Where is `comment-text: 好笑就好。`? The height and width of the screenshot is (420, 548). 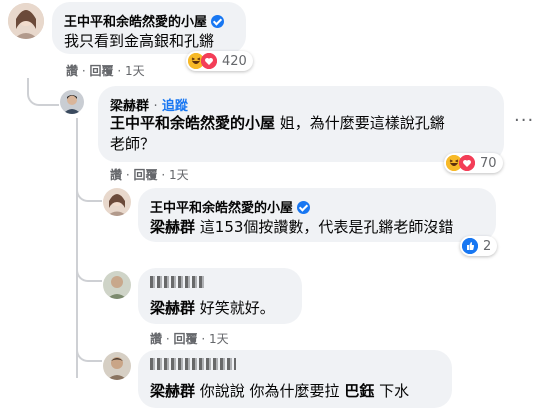 comment-text: 好笑就好。 is located at coordinates (235, 308).